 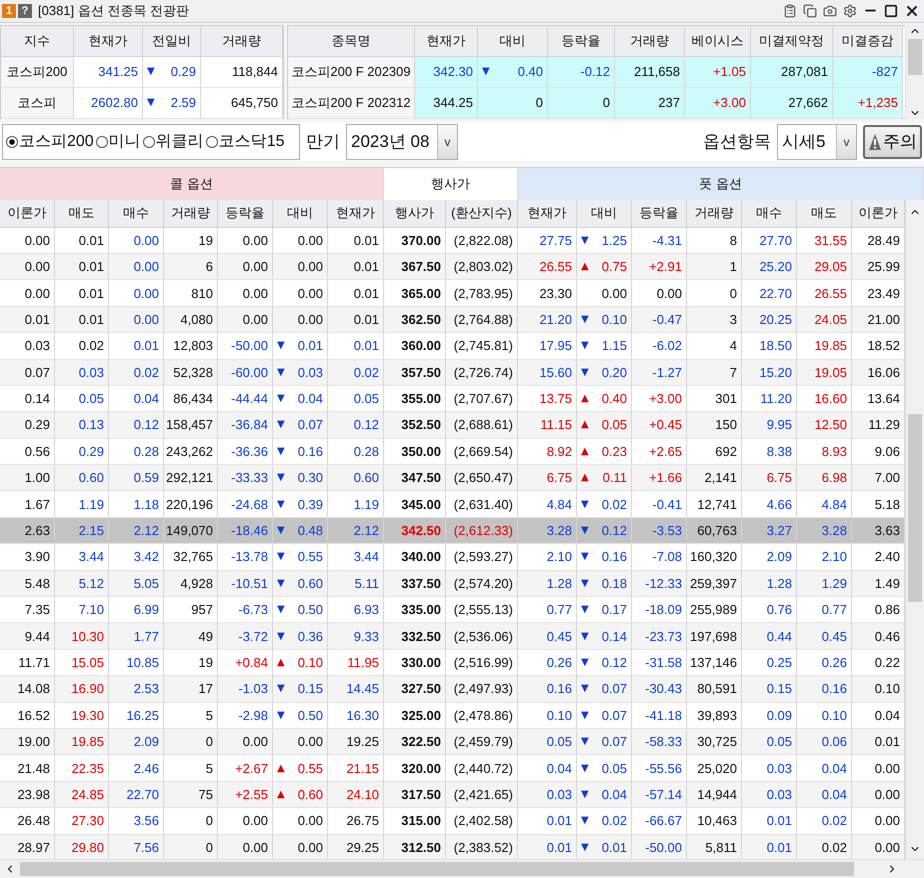 I want to click on cell-value: 0.15, so click(x=310, y=688).